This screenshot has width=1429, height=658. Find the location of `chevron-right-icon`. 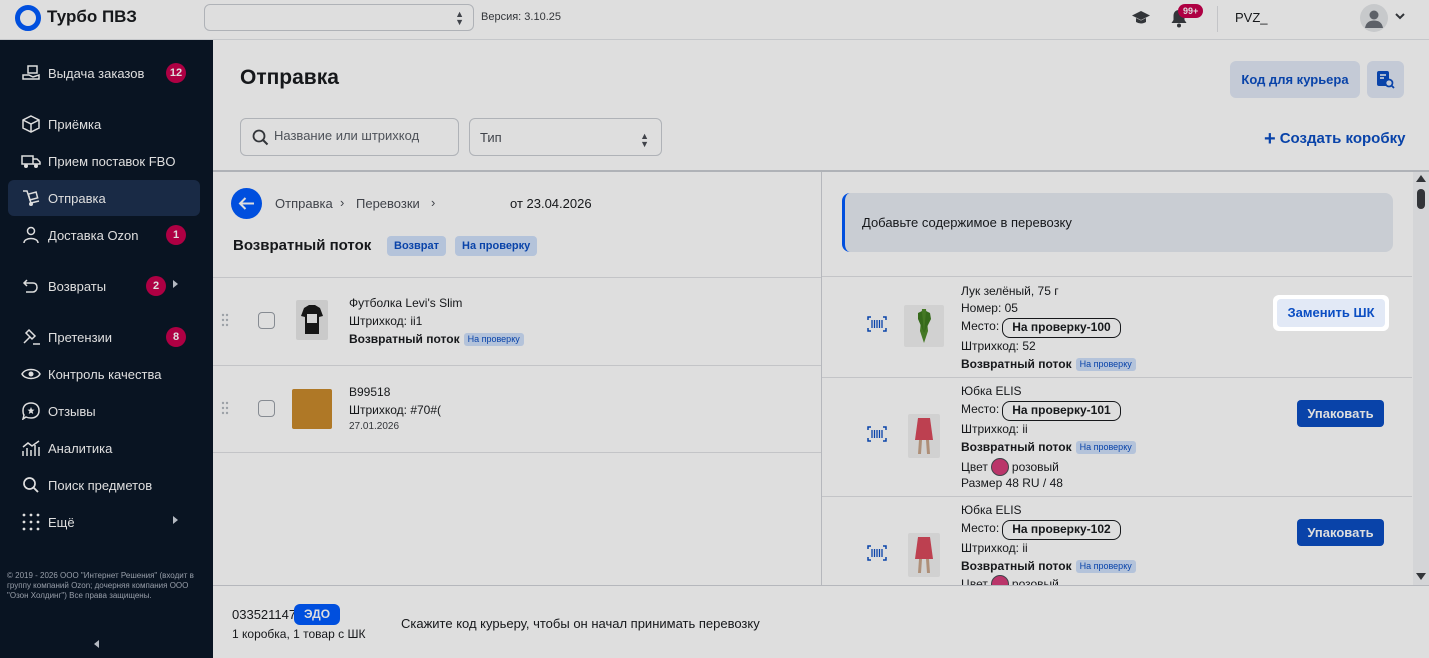

chevron-right-icon is located at coordinates (175, 520).